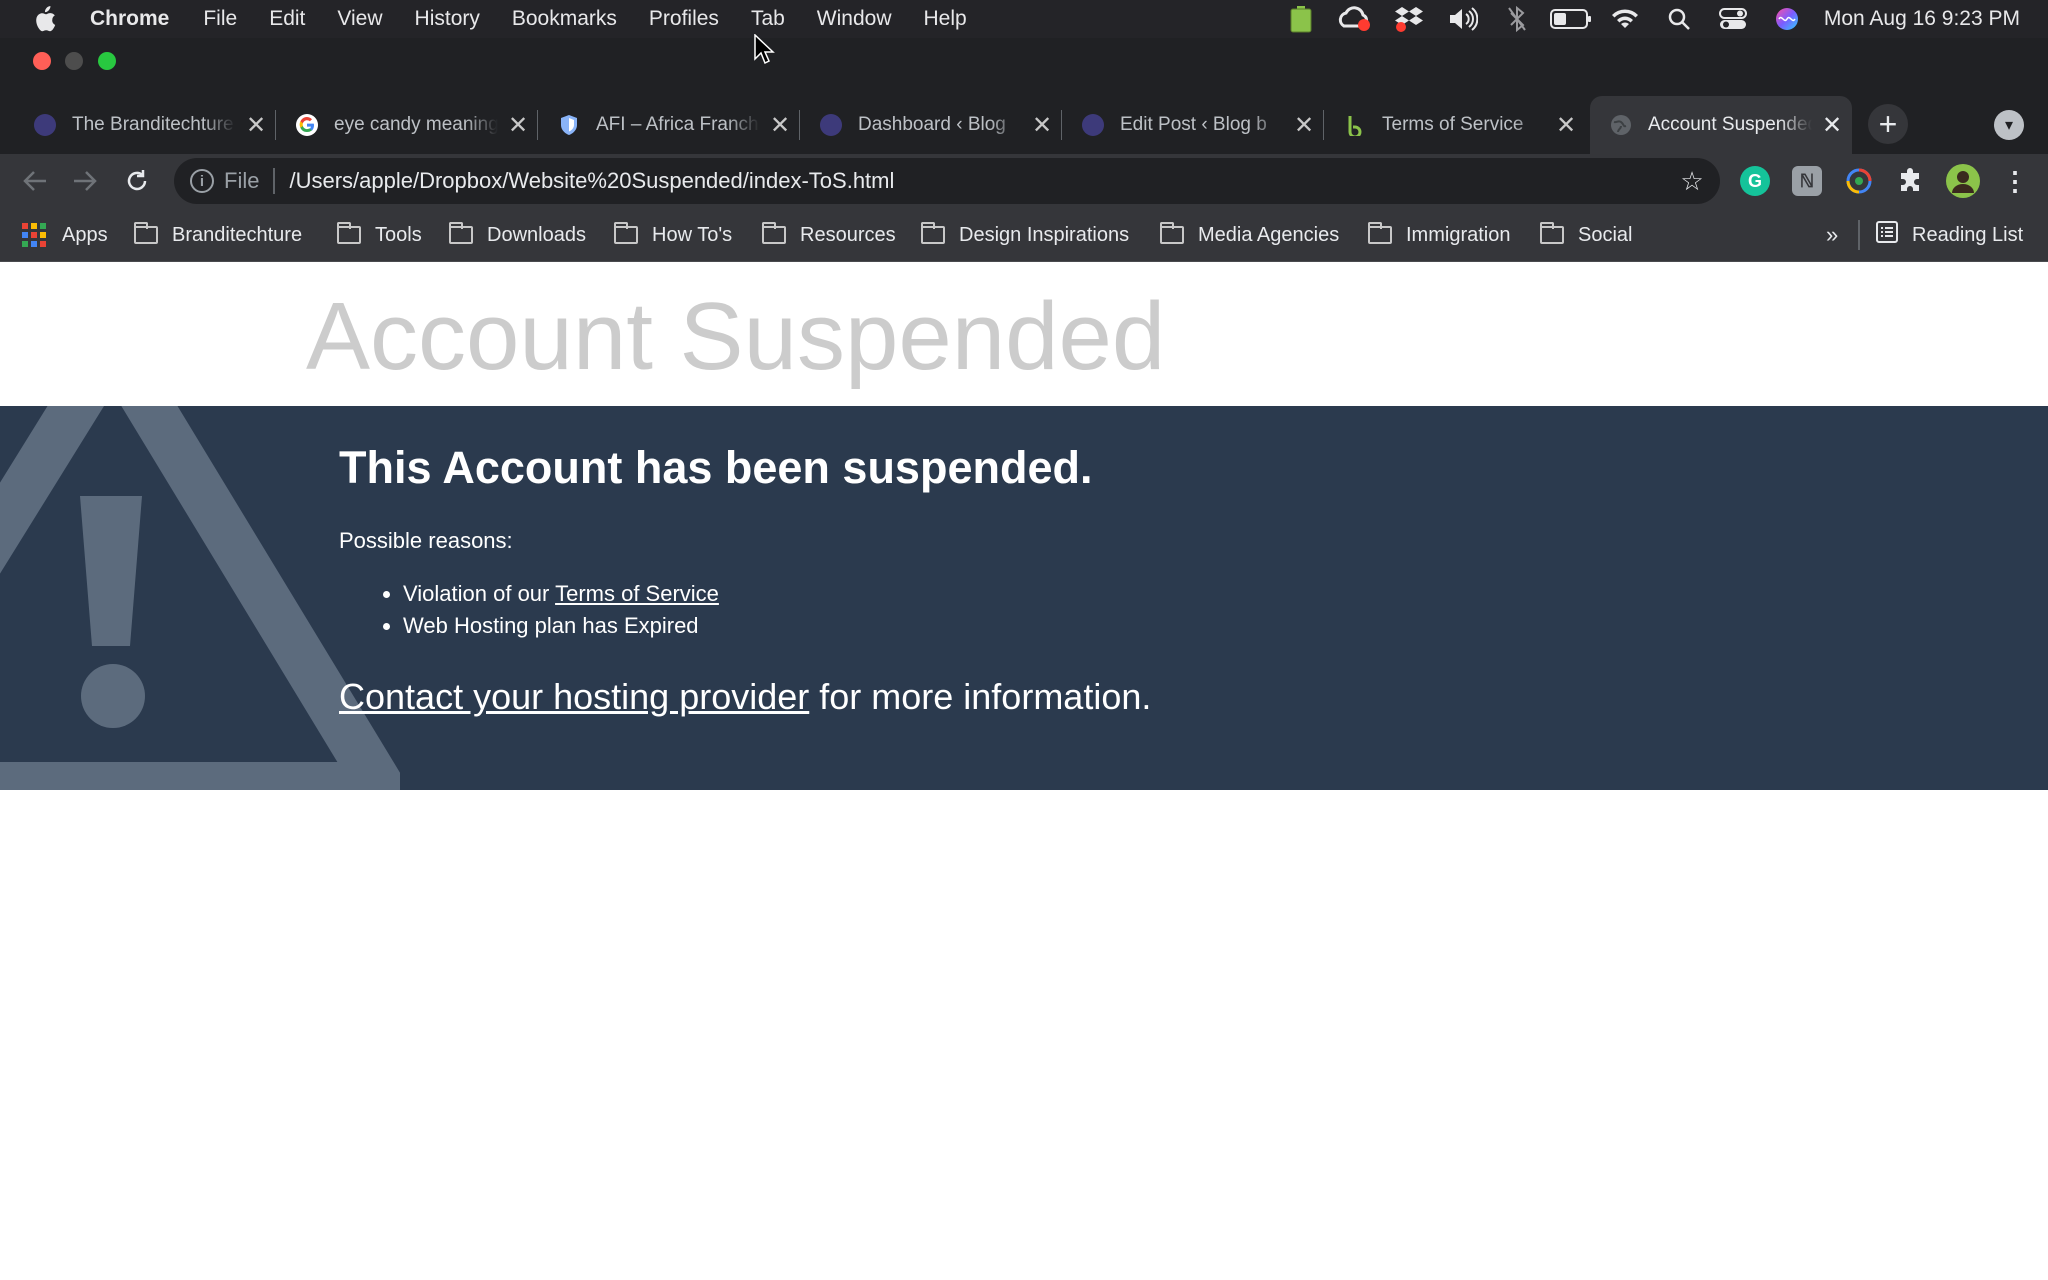 This screenshot has width=2048, height=1280. What do you see at coordinates (34, 235) in the screenshot?
I see `apps-grid-icon` at bounding box center [34, 235].